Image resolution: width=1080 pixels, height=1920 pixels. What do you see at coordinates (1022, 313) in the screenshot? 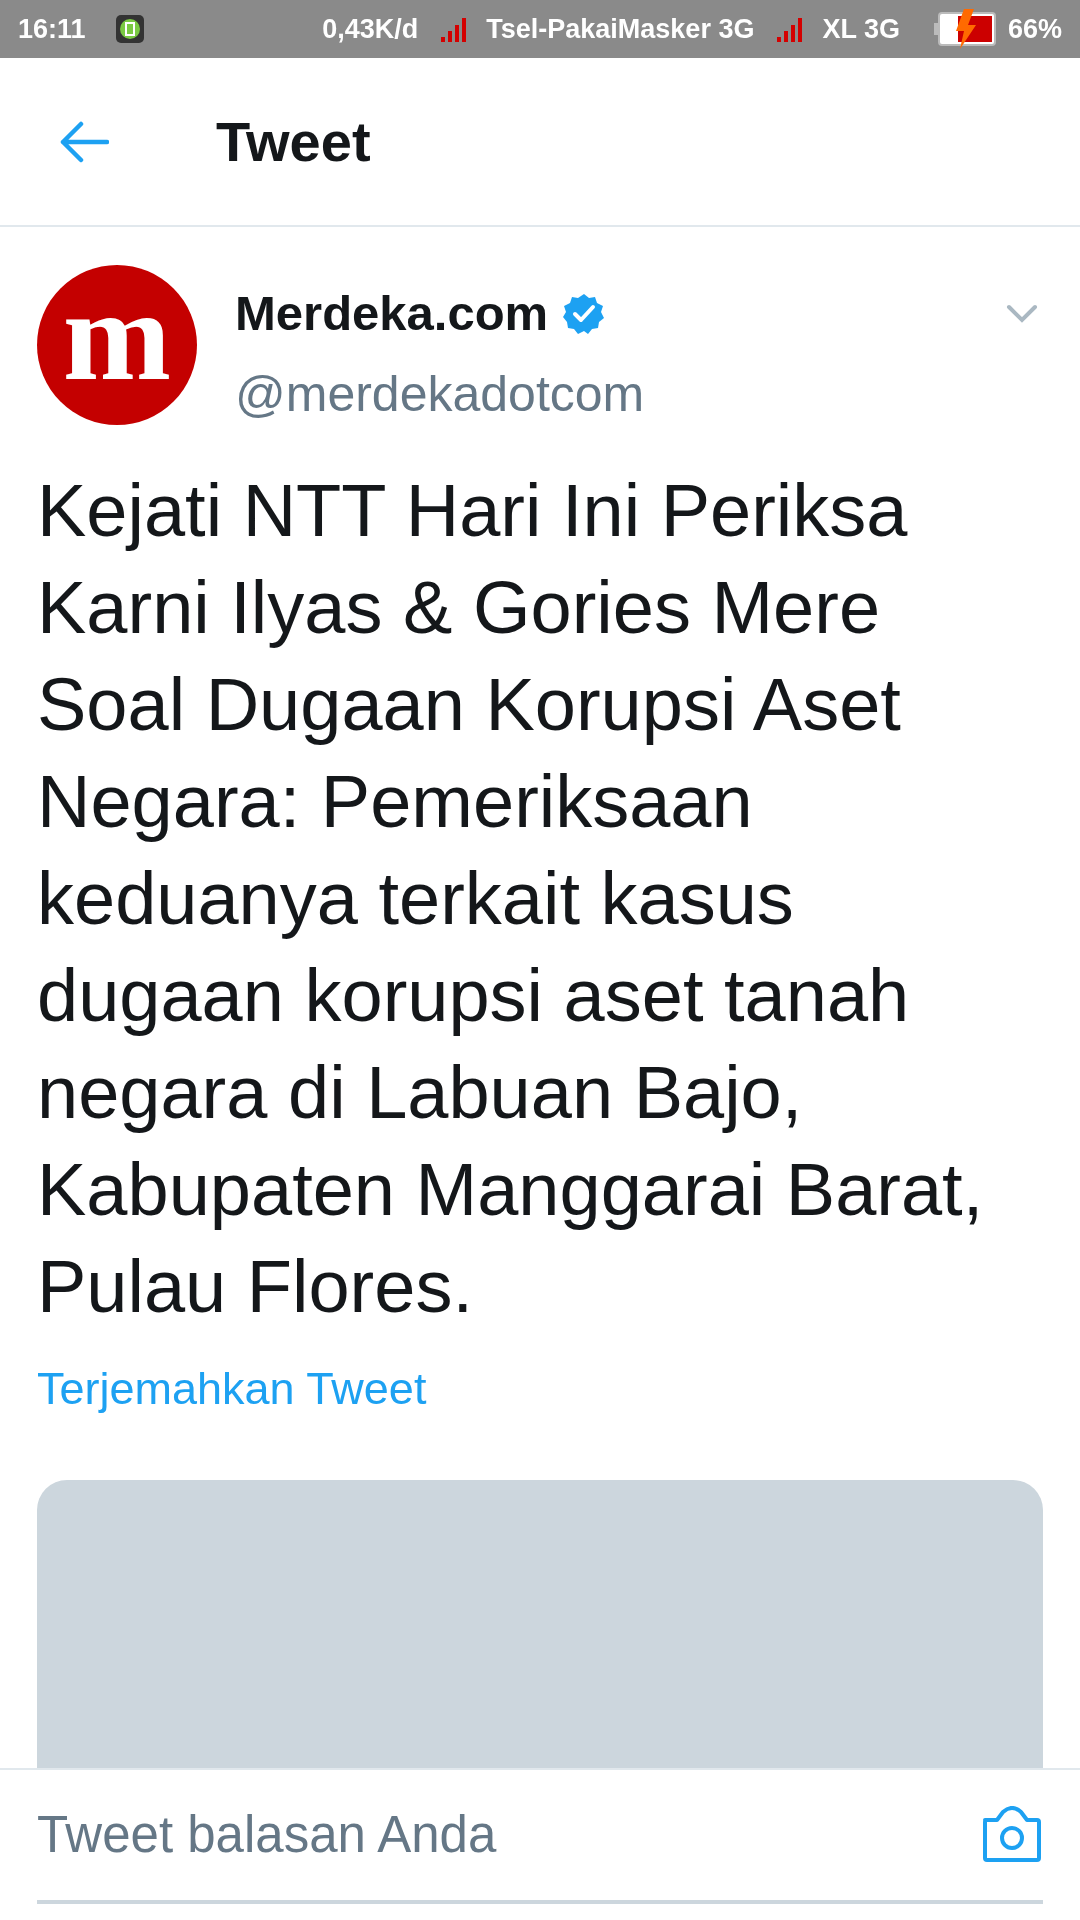
I see `chevron-down-icon` at bounding box center [1022, 313].